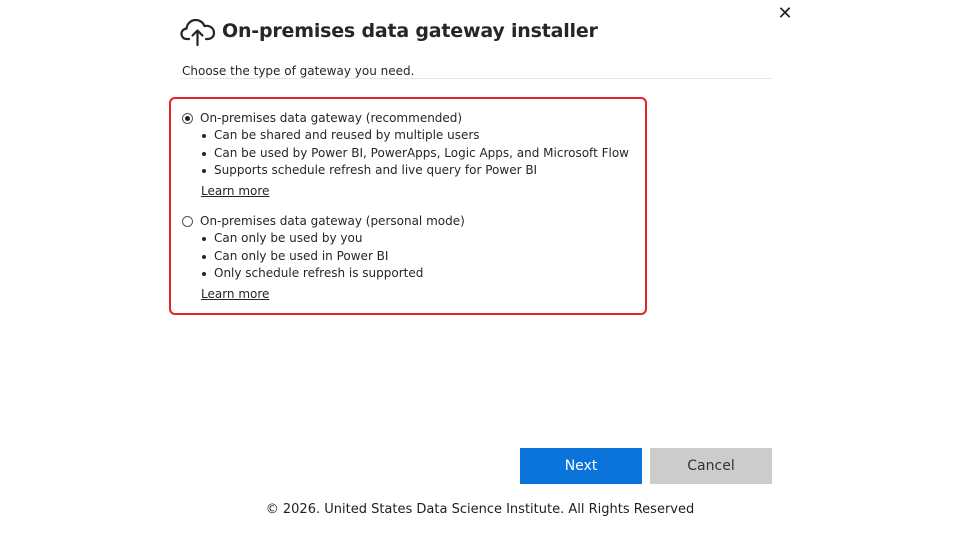  What do you see at coordinates (711, 466) in the screenshot?
I see `cancel-button: Cancel` at bounding box center [711, 466].